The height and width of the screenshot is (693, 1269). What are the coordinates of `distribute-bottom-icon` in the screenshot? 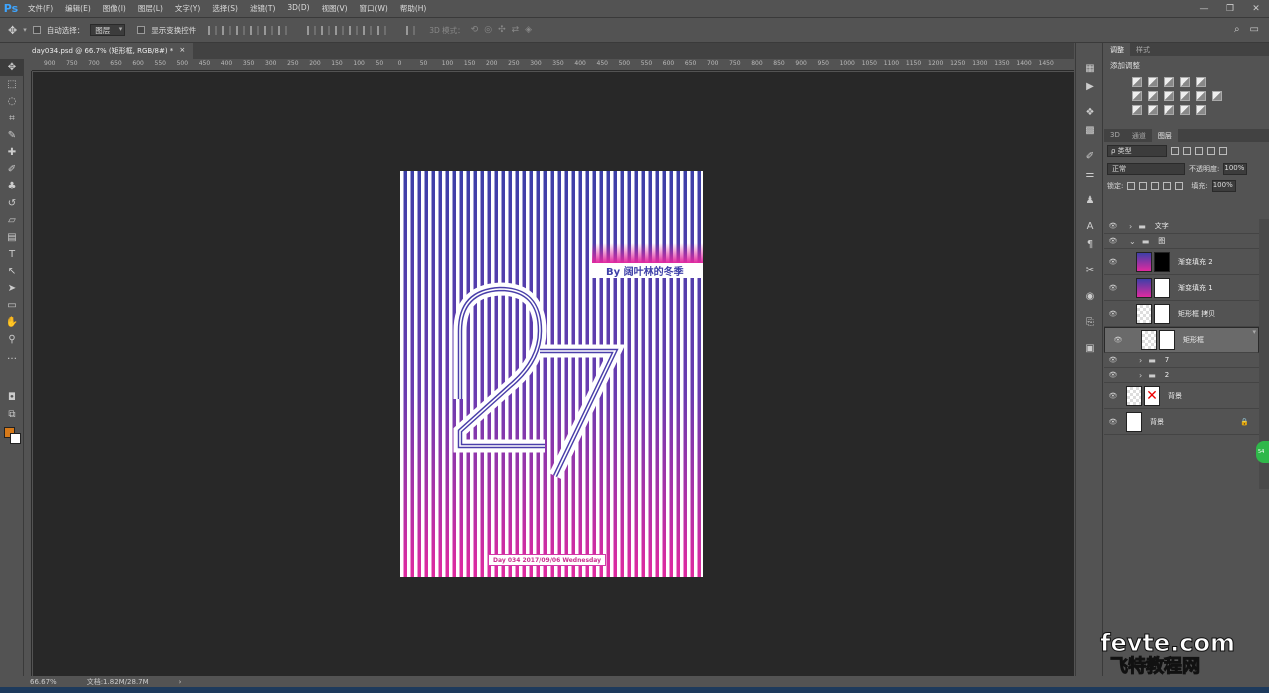 It's located at (340, 30).